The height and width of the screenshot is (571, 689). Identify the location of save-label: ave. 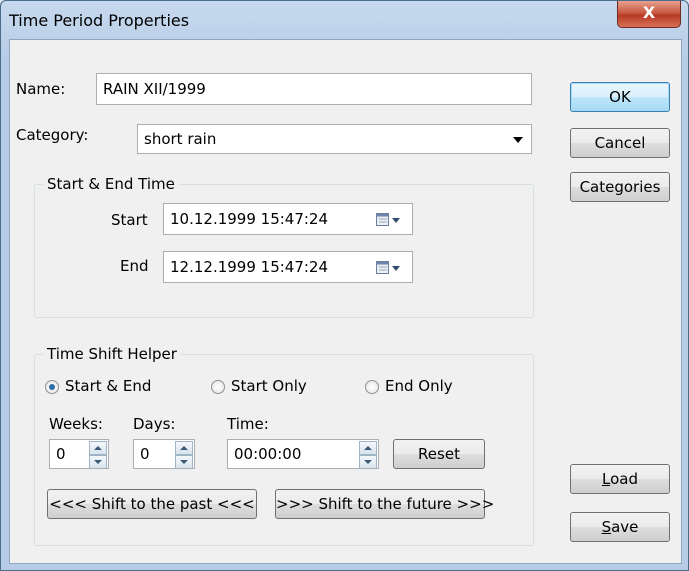
(625, 527).